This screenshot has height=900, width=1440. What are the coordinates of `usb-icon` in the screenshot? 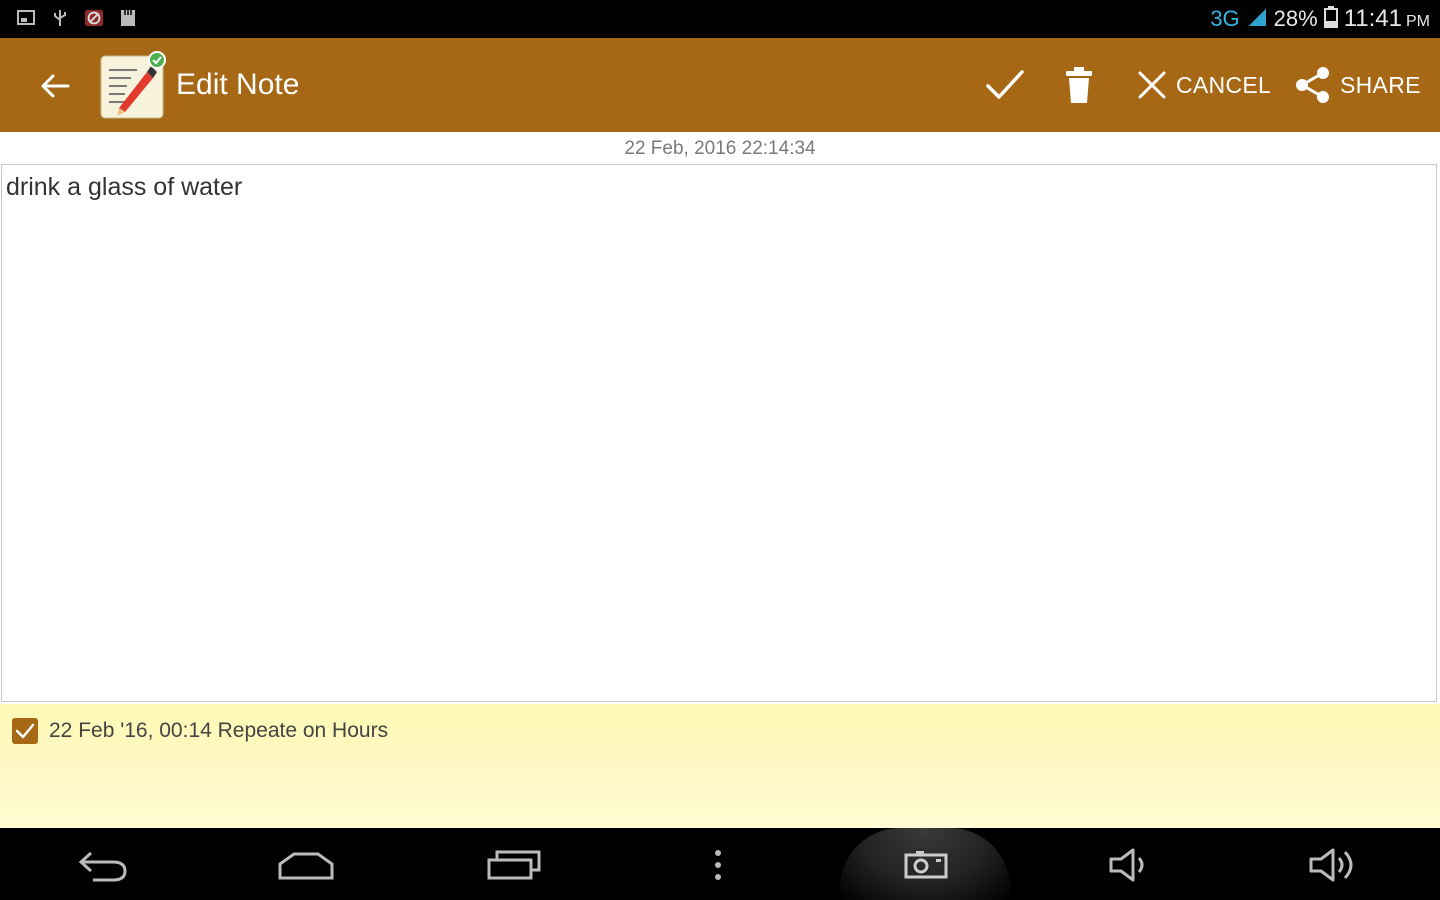 It's located at (60, 18).